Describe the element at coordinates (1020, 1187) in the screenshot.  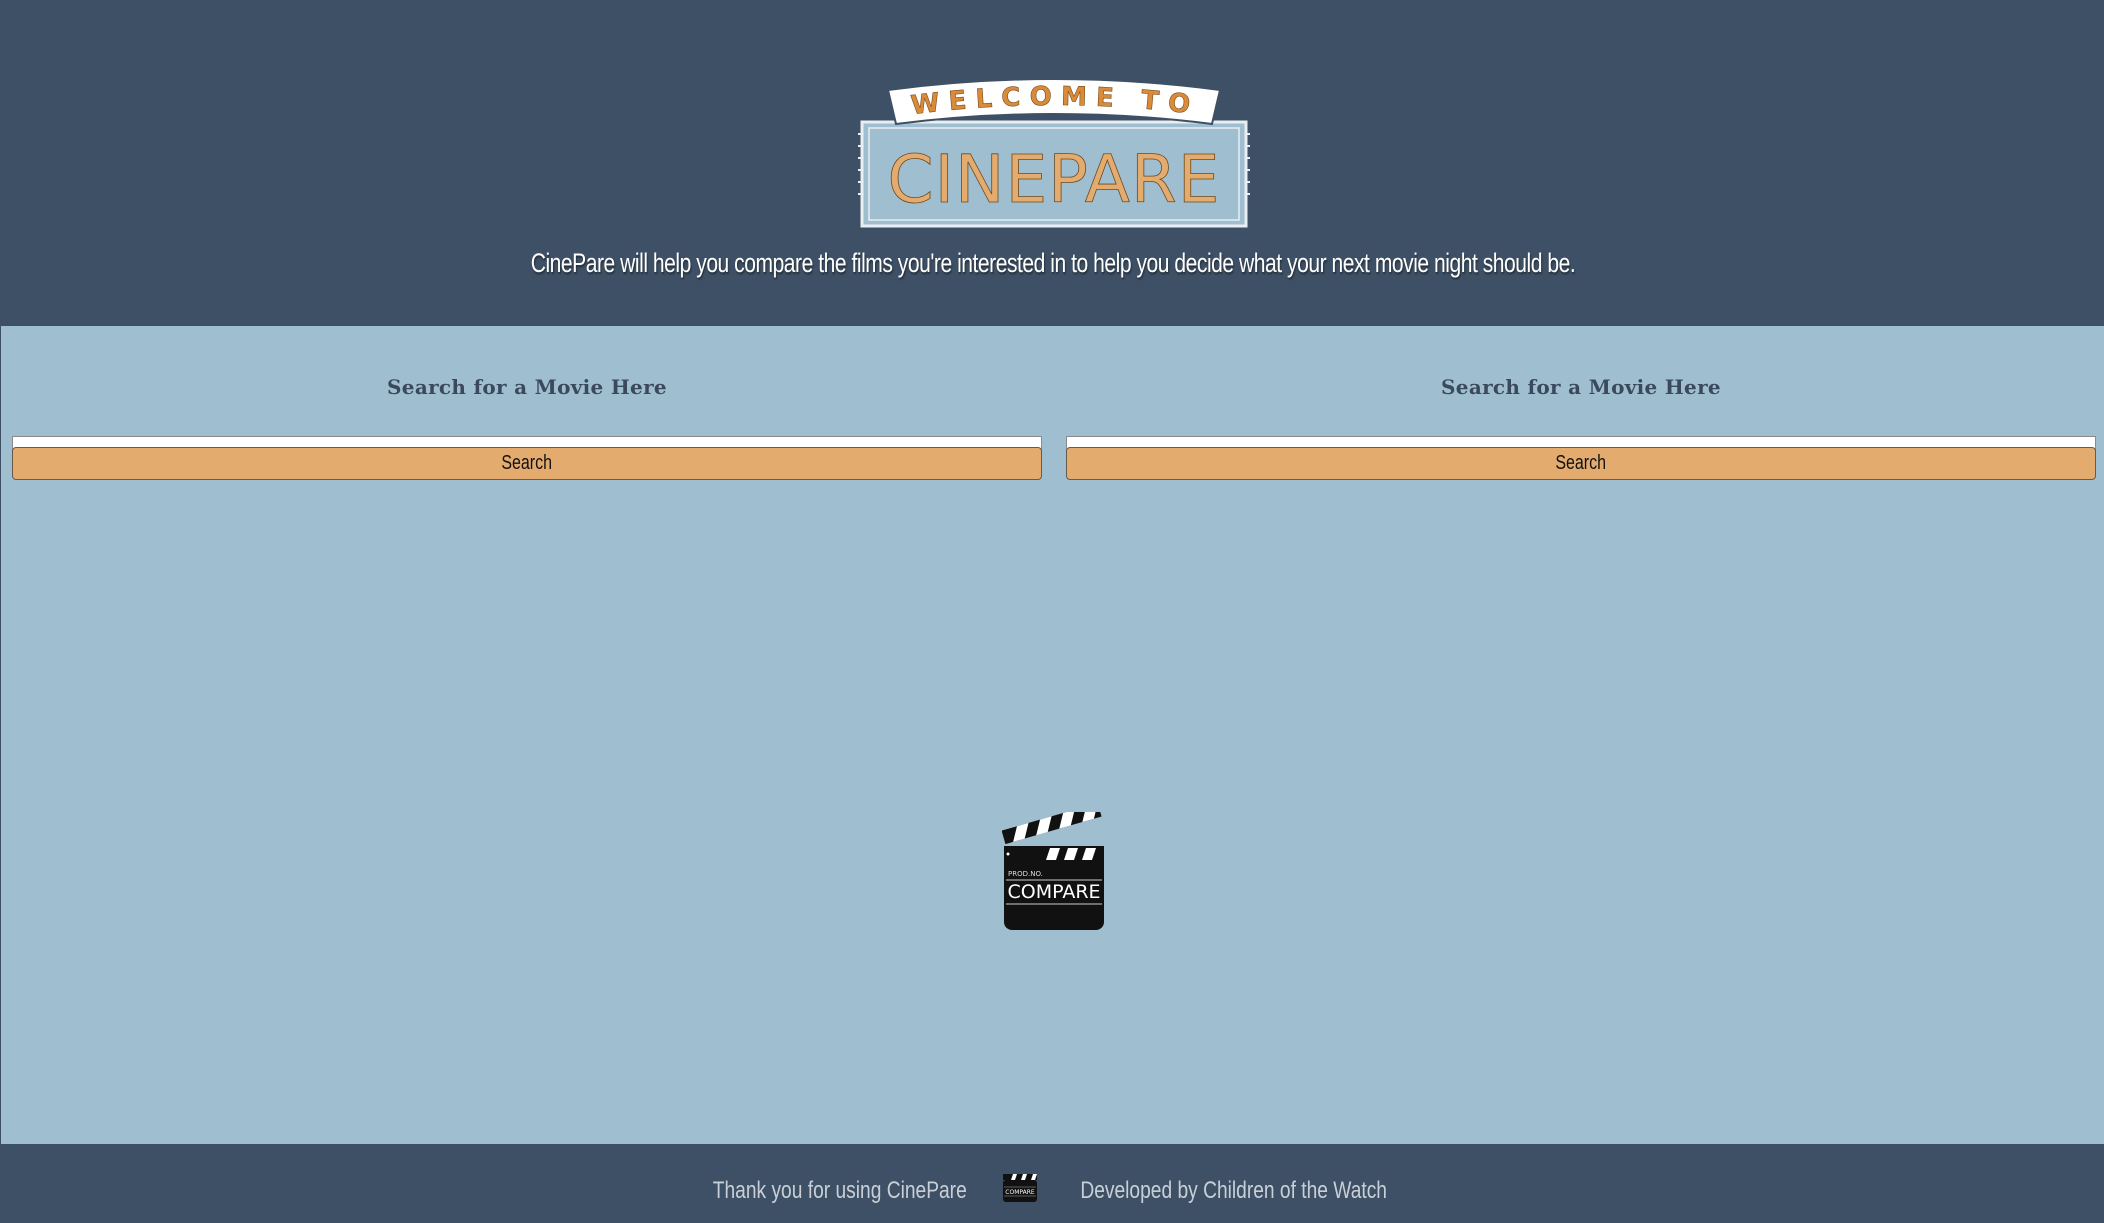
I see `clapperboard-icon: COMPARE` at that location.